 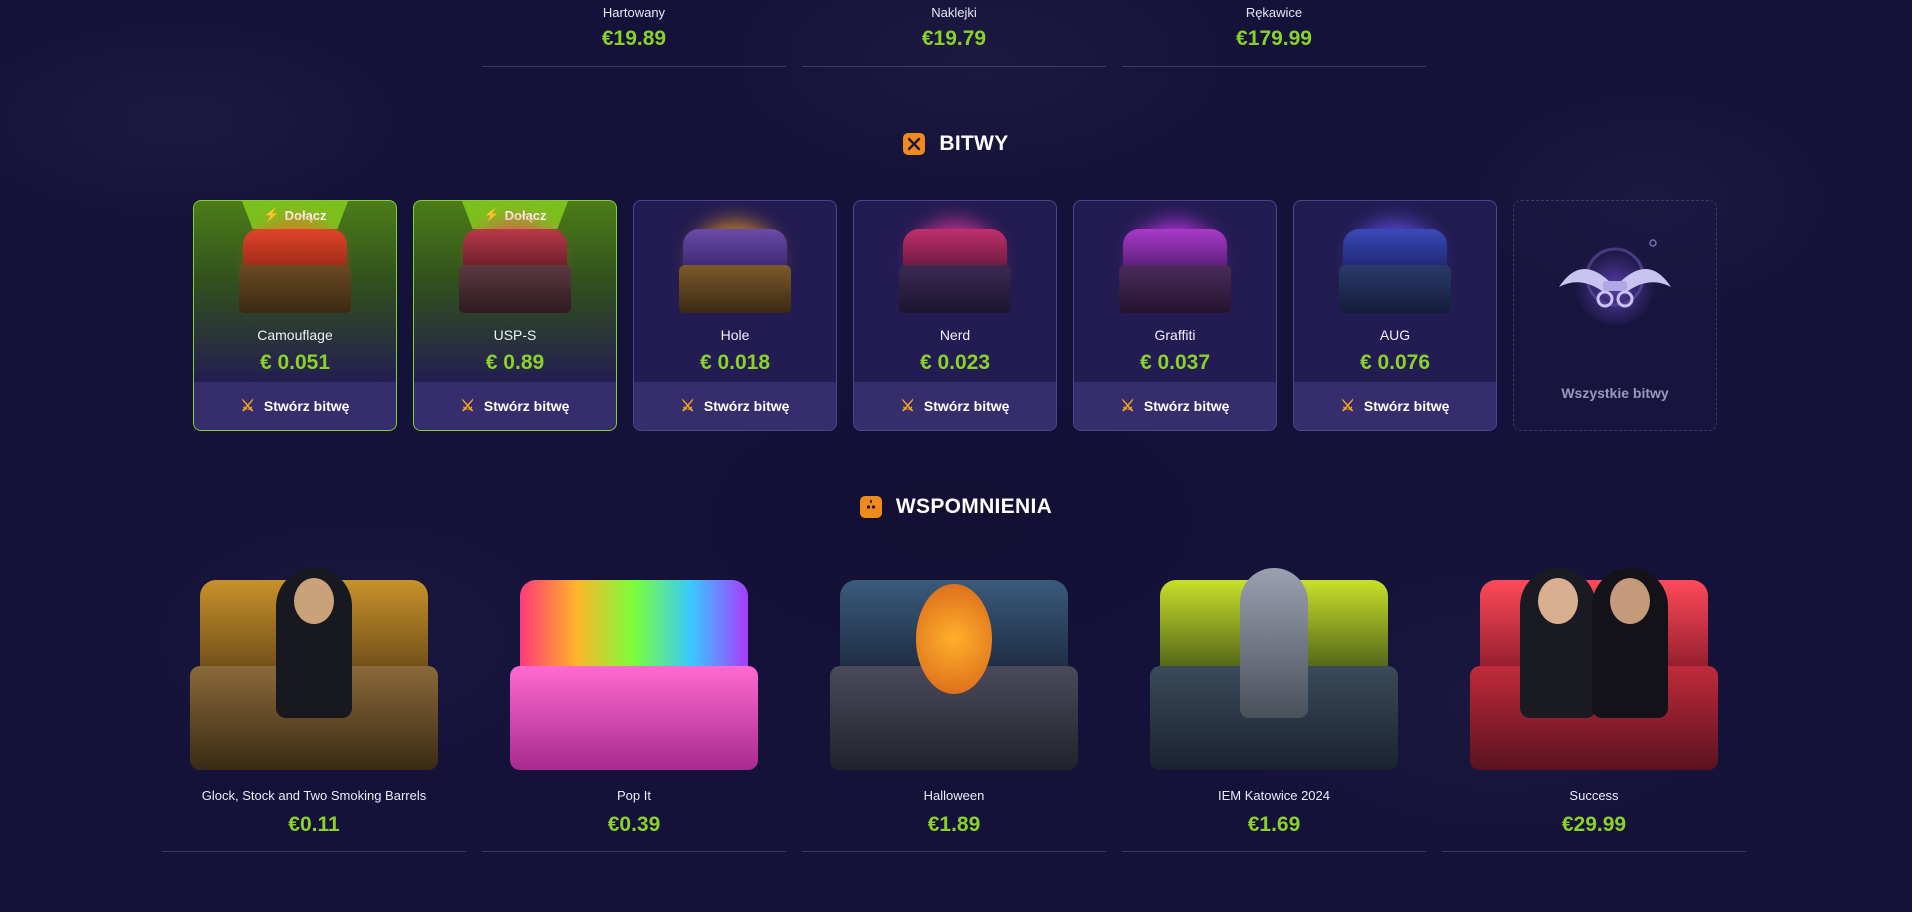 I want to click on case-image-iem-katowice, so click(x=1274, y=671).